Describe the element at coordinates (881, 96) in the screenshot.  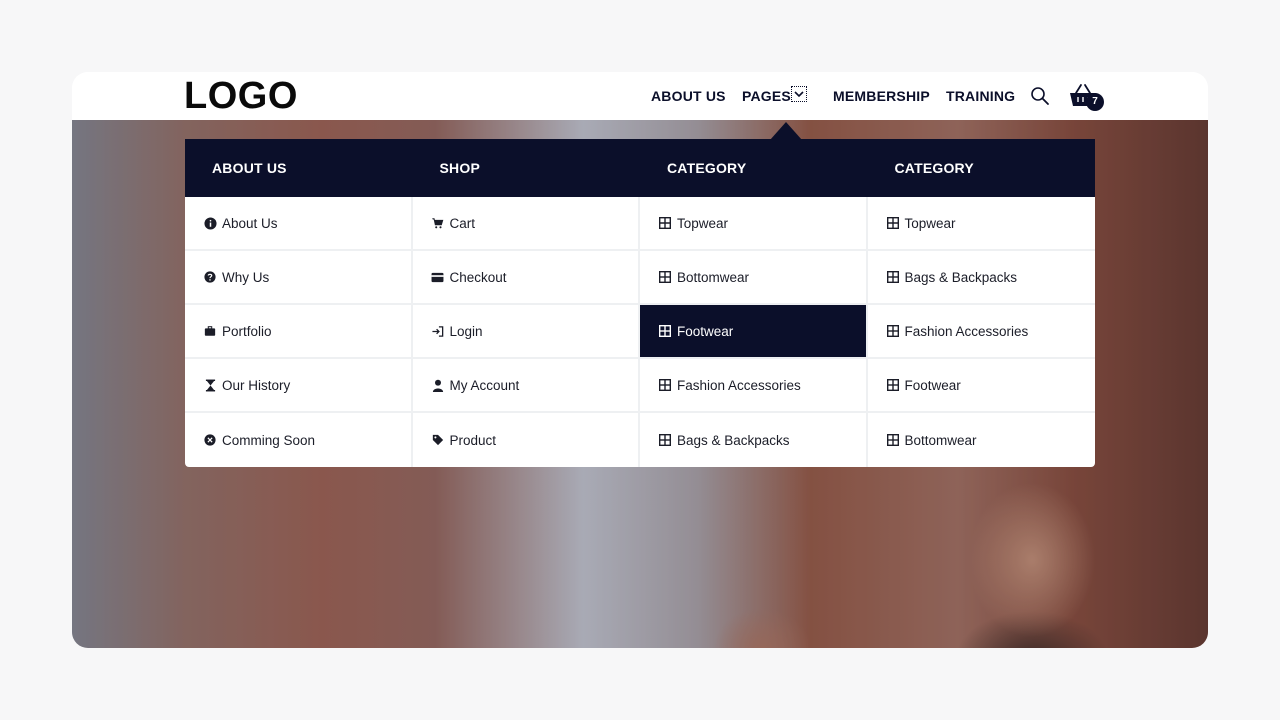
I see `nav-membership: MEMBERSHIP` at that location.